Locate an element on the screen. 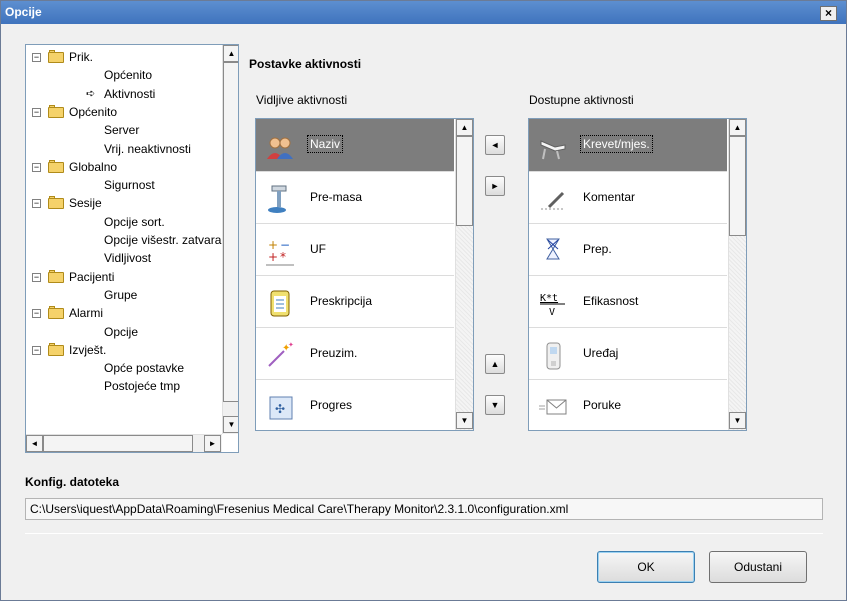  move-up-button: ▲ is located at coordinates (495, 364).